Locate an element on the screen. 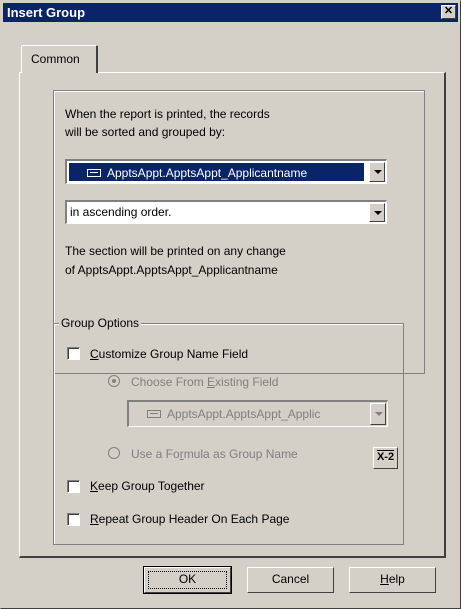 The image size is (461, 609). close-button: ✕ is located at coordinates (448, 12).